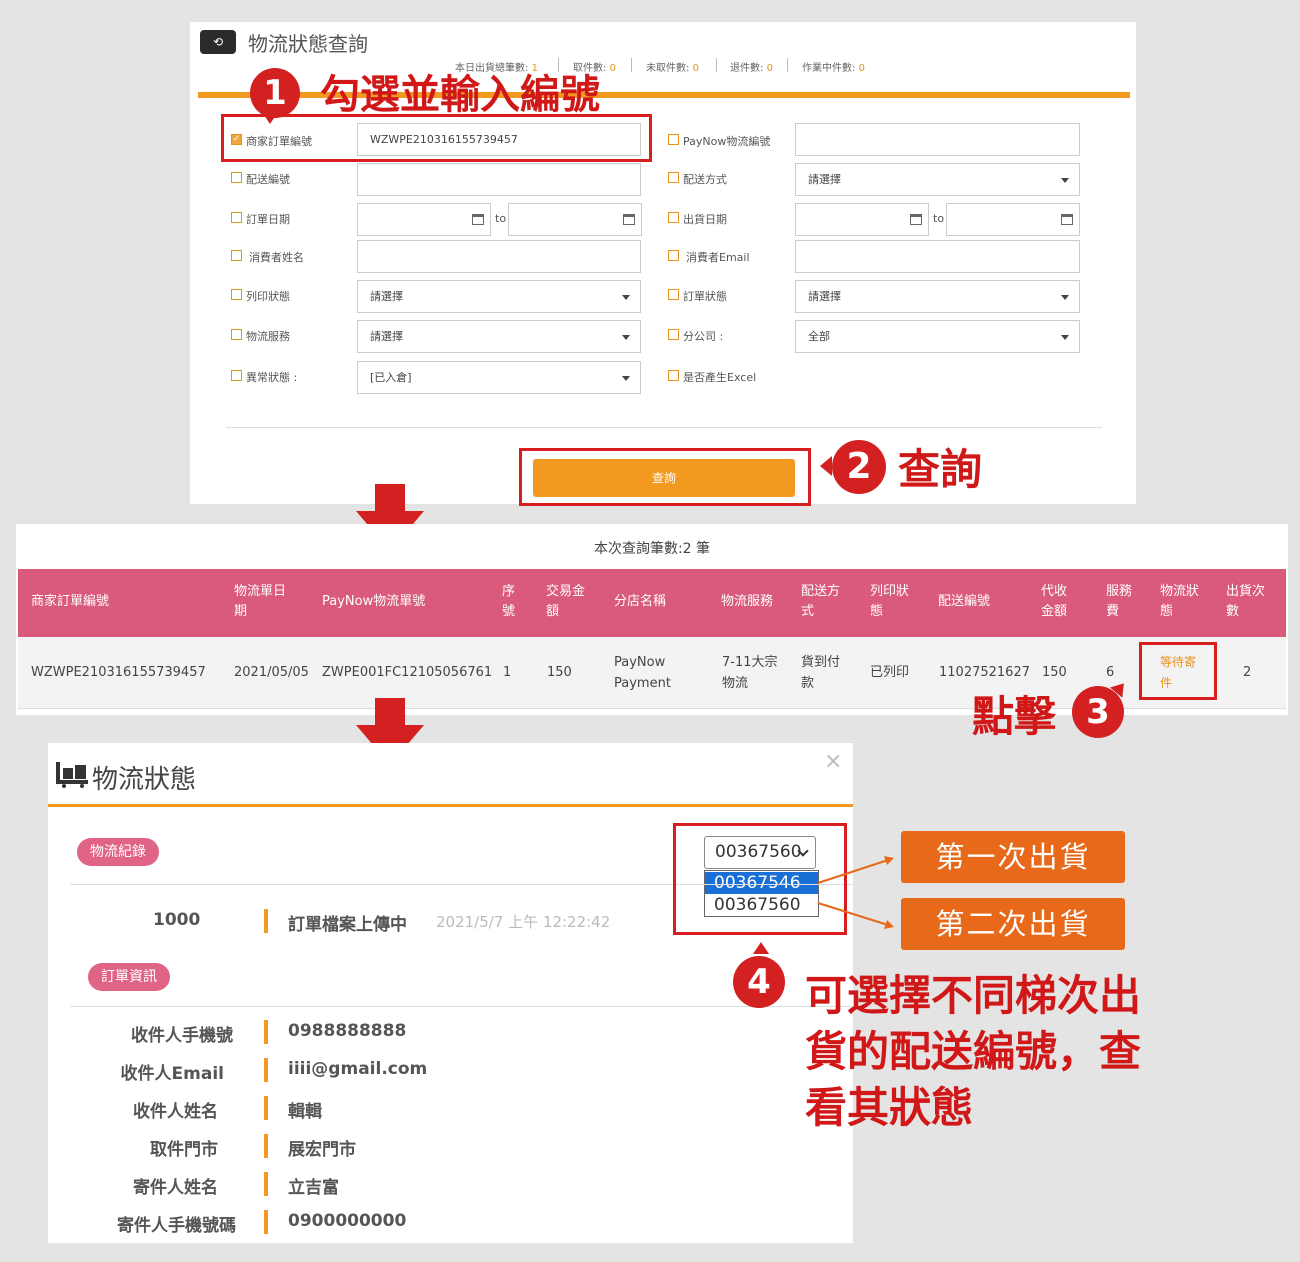  What do you see at coordinates (1013, 857) in the screenshot?
I see `tag-first-shipment: 第一次出貨` at bounding box center [1013, 857].